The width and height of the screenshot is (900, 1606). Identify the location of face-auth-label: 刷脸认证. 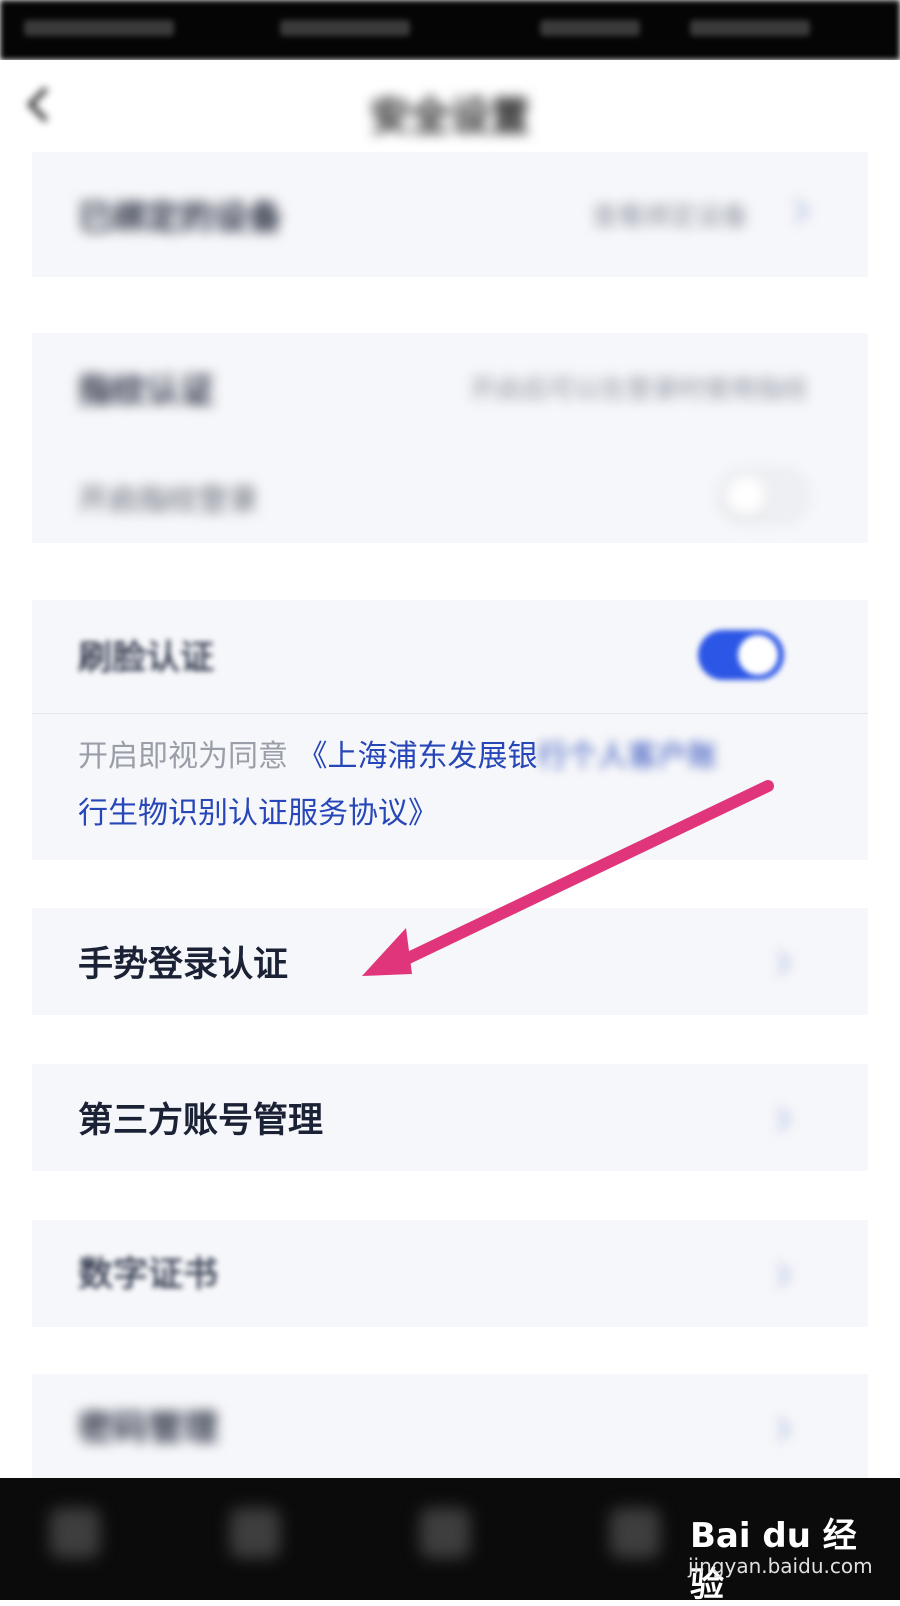
(146, 658).